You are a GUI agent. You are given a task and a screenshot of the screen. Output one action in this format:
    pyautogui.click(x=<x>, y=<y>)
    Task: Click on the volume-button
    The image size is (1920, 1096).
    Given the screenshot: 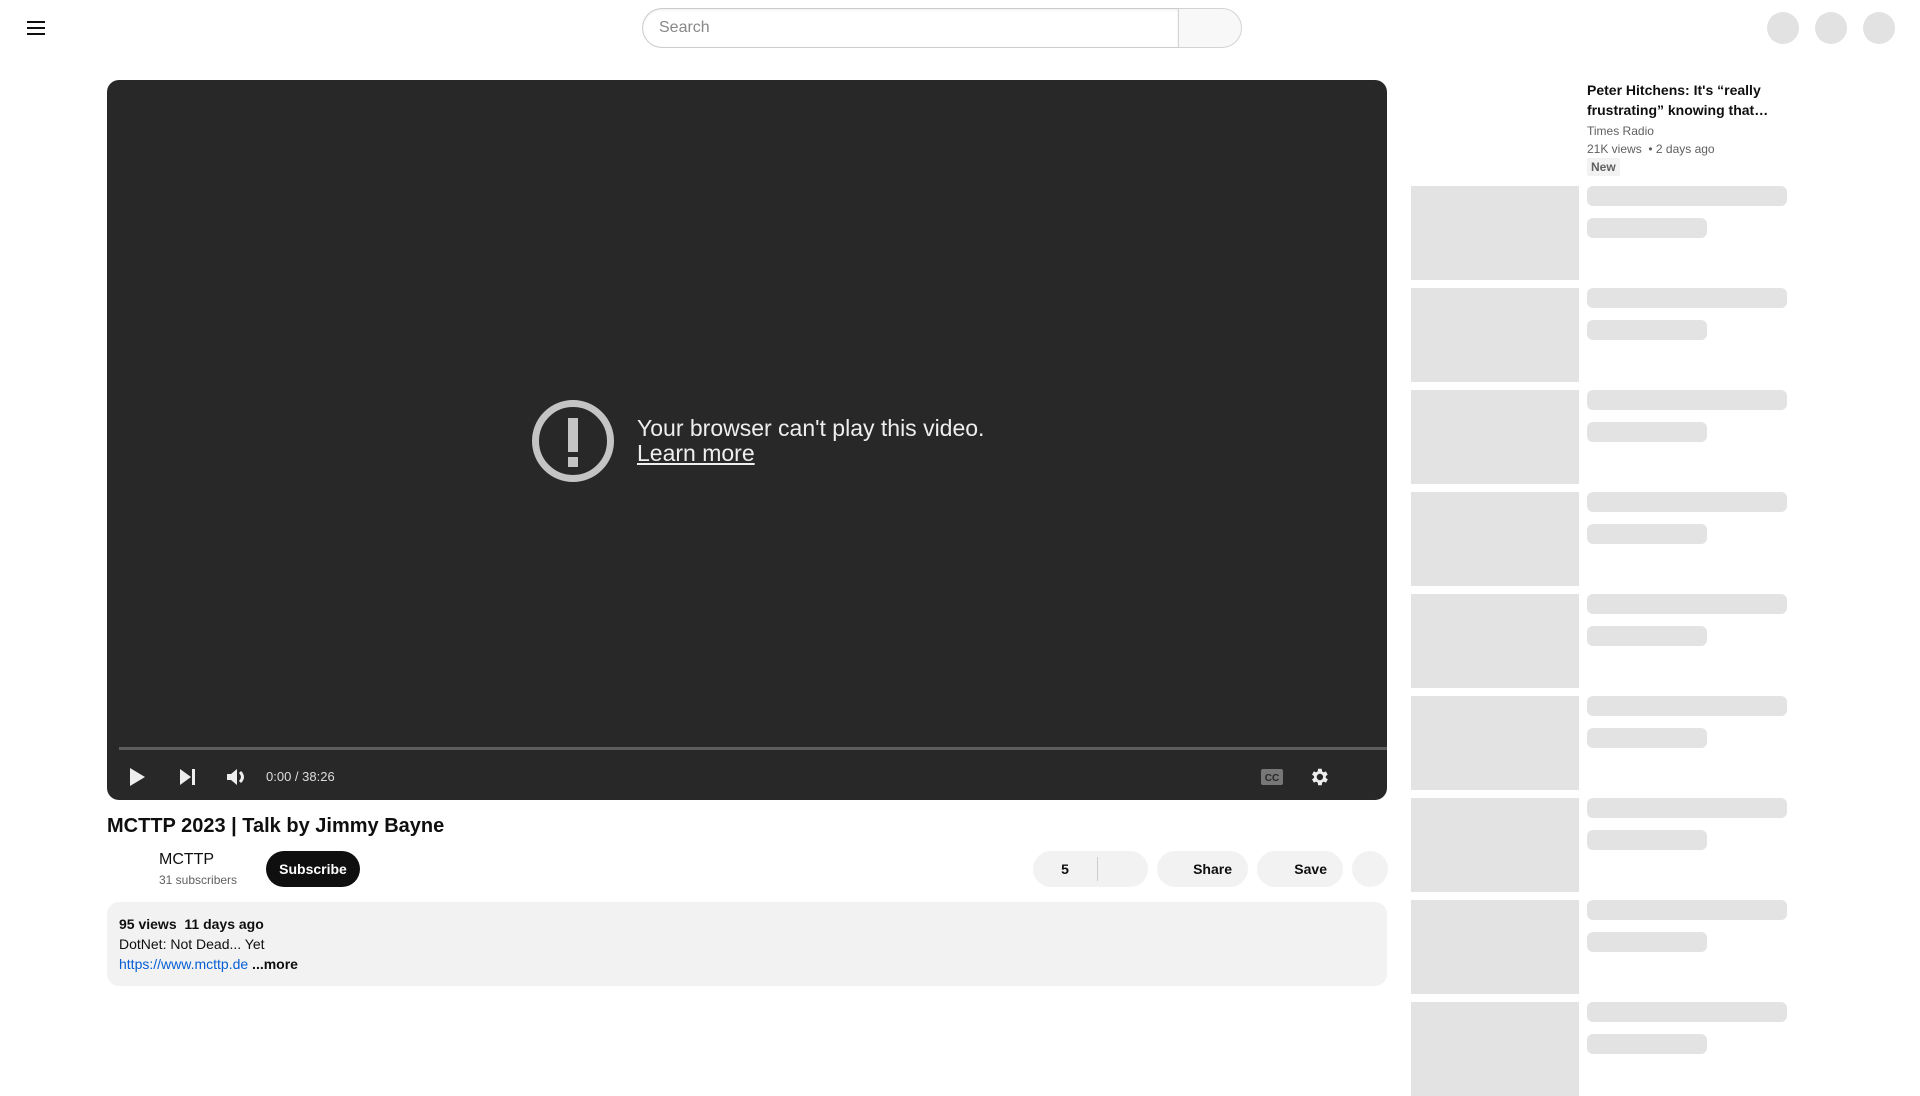 What is the action you would take?
    pyautogui.click(x=237, y=777)
    